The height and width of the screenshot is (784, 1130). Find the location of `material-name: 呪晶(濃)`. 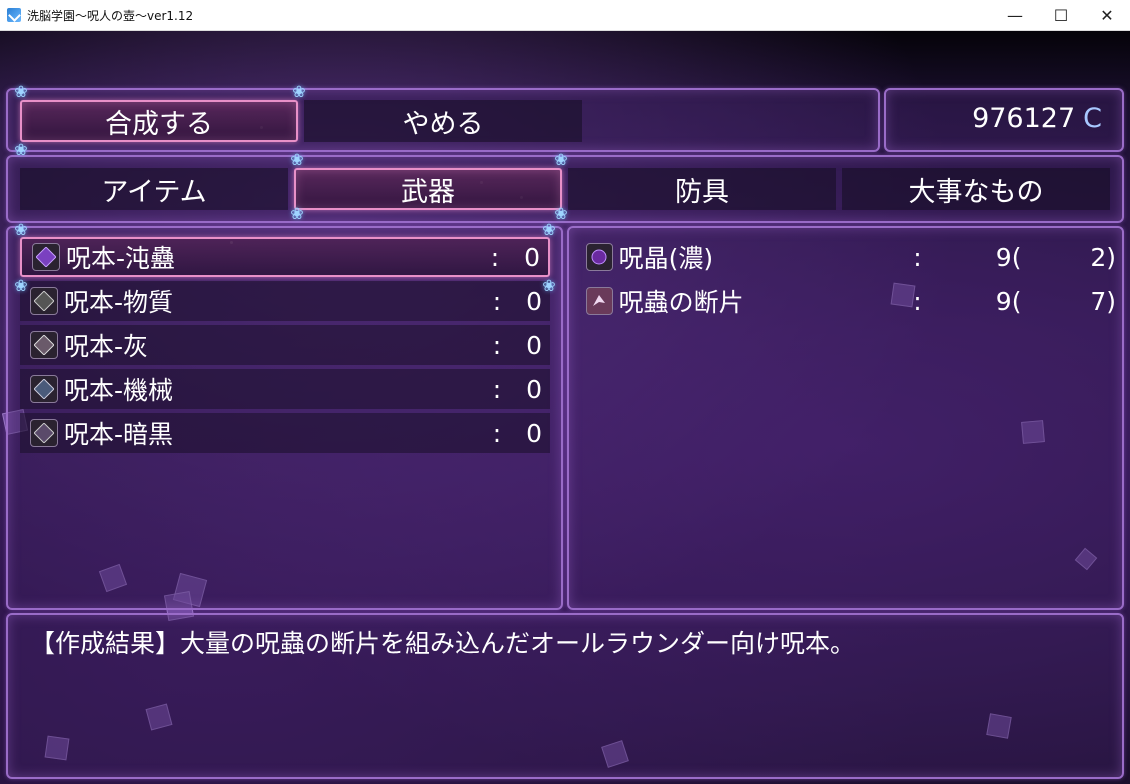

material-name: 呪晶(濃) is located at coordinates (666, 258).